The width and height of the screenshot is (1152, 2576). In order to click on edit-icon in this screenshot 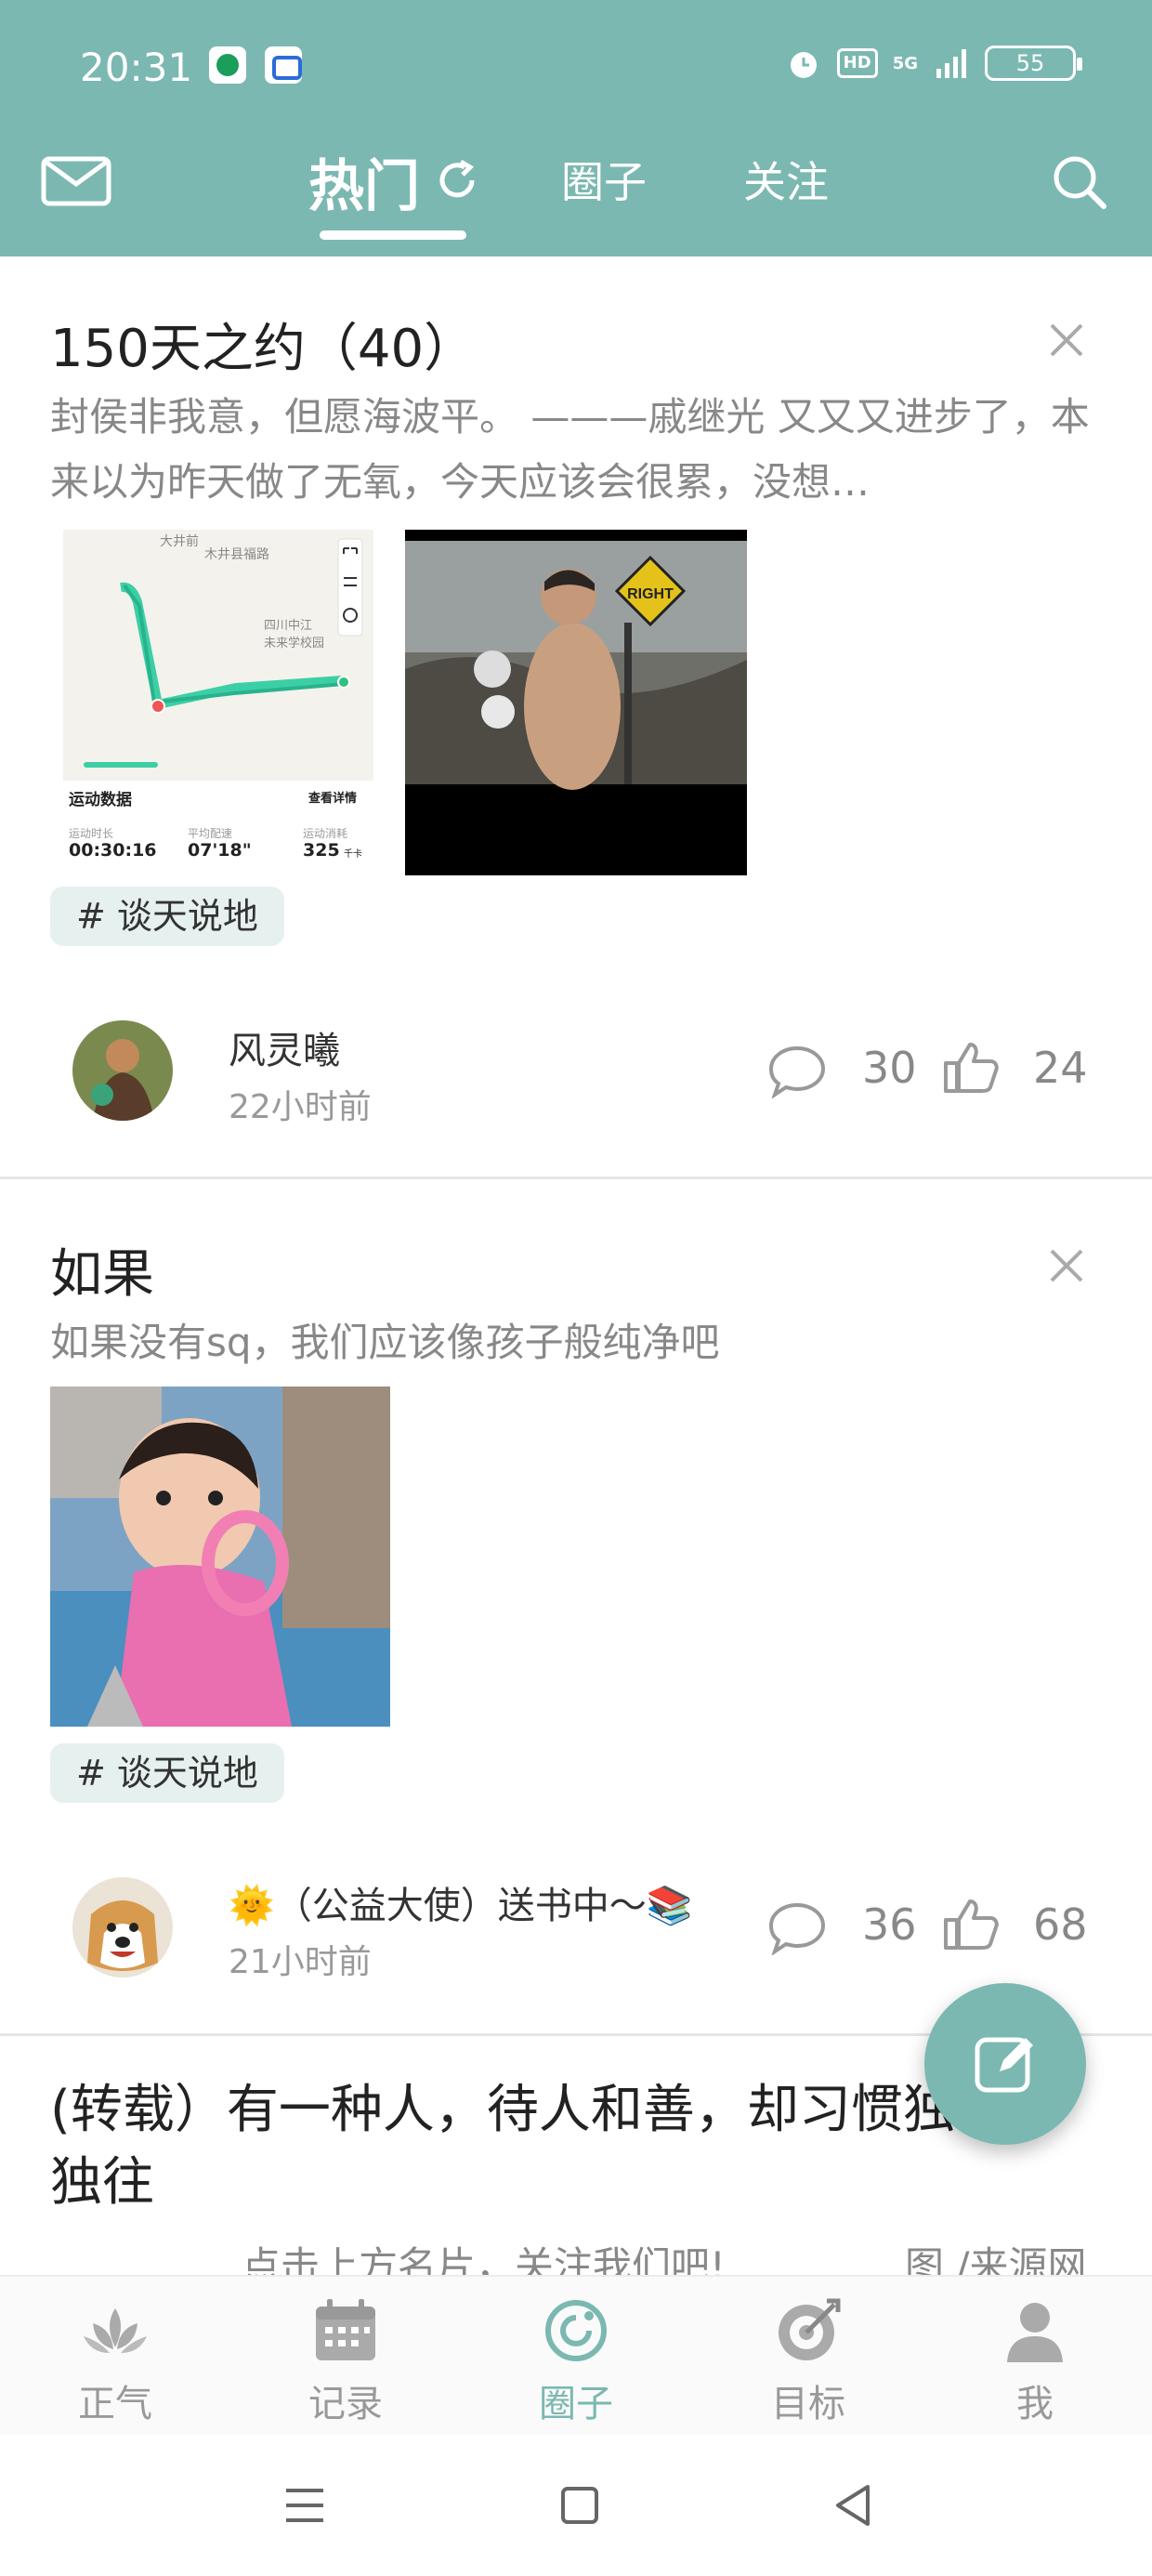, I will do `click(1004, 2065)`.